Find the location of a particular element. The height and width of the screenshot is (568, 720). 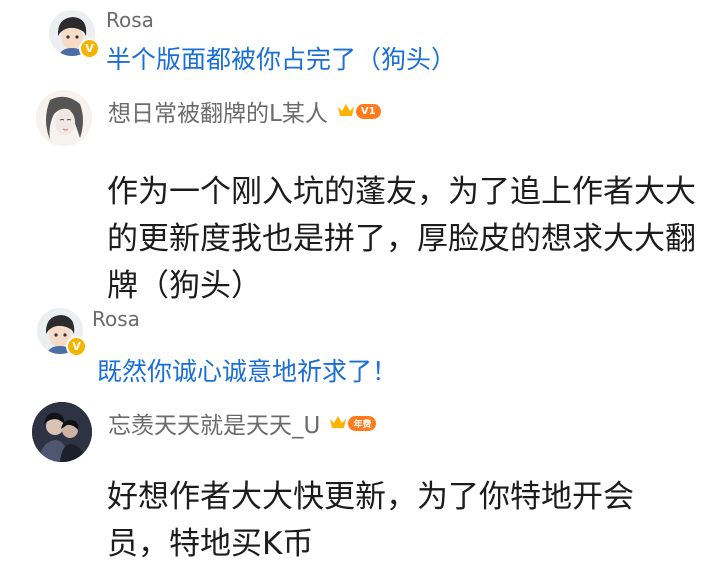

username: 想日常被翻牌的L某人 is located at coordinates (218, 114).